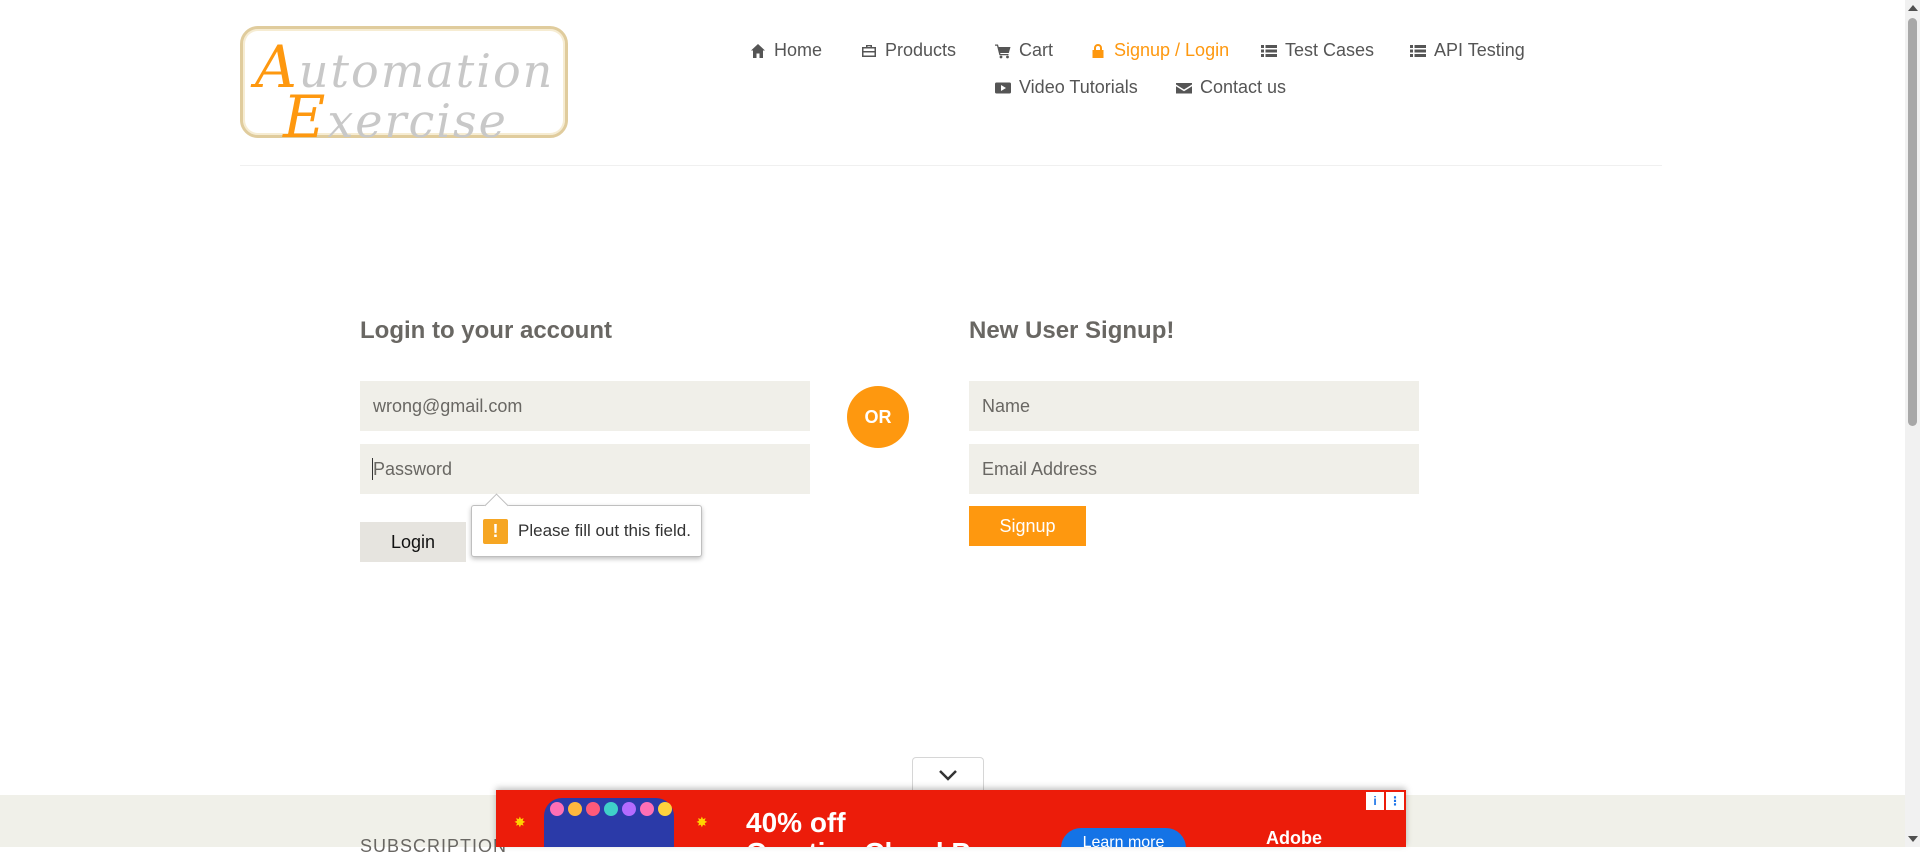 This screenshot has height=857, width=1920. I want to click on nav-contact-us: Contact us, so click(1231, 87).